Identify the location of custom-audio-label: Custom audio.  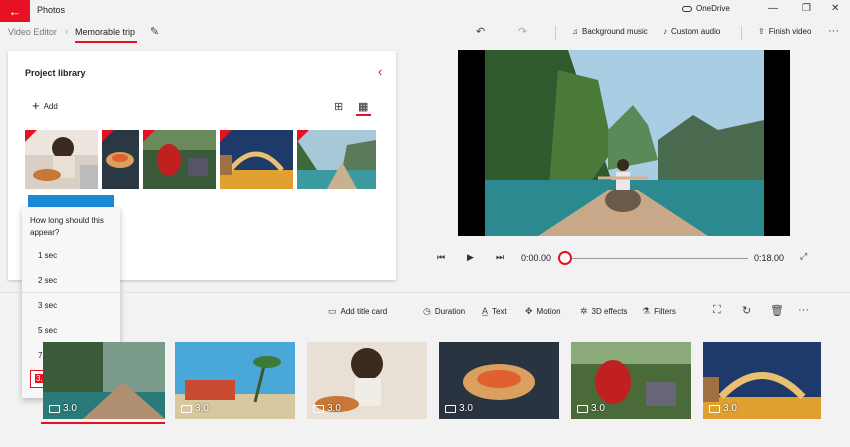
(696, 31).